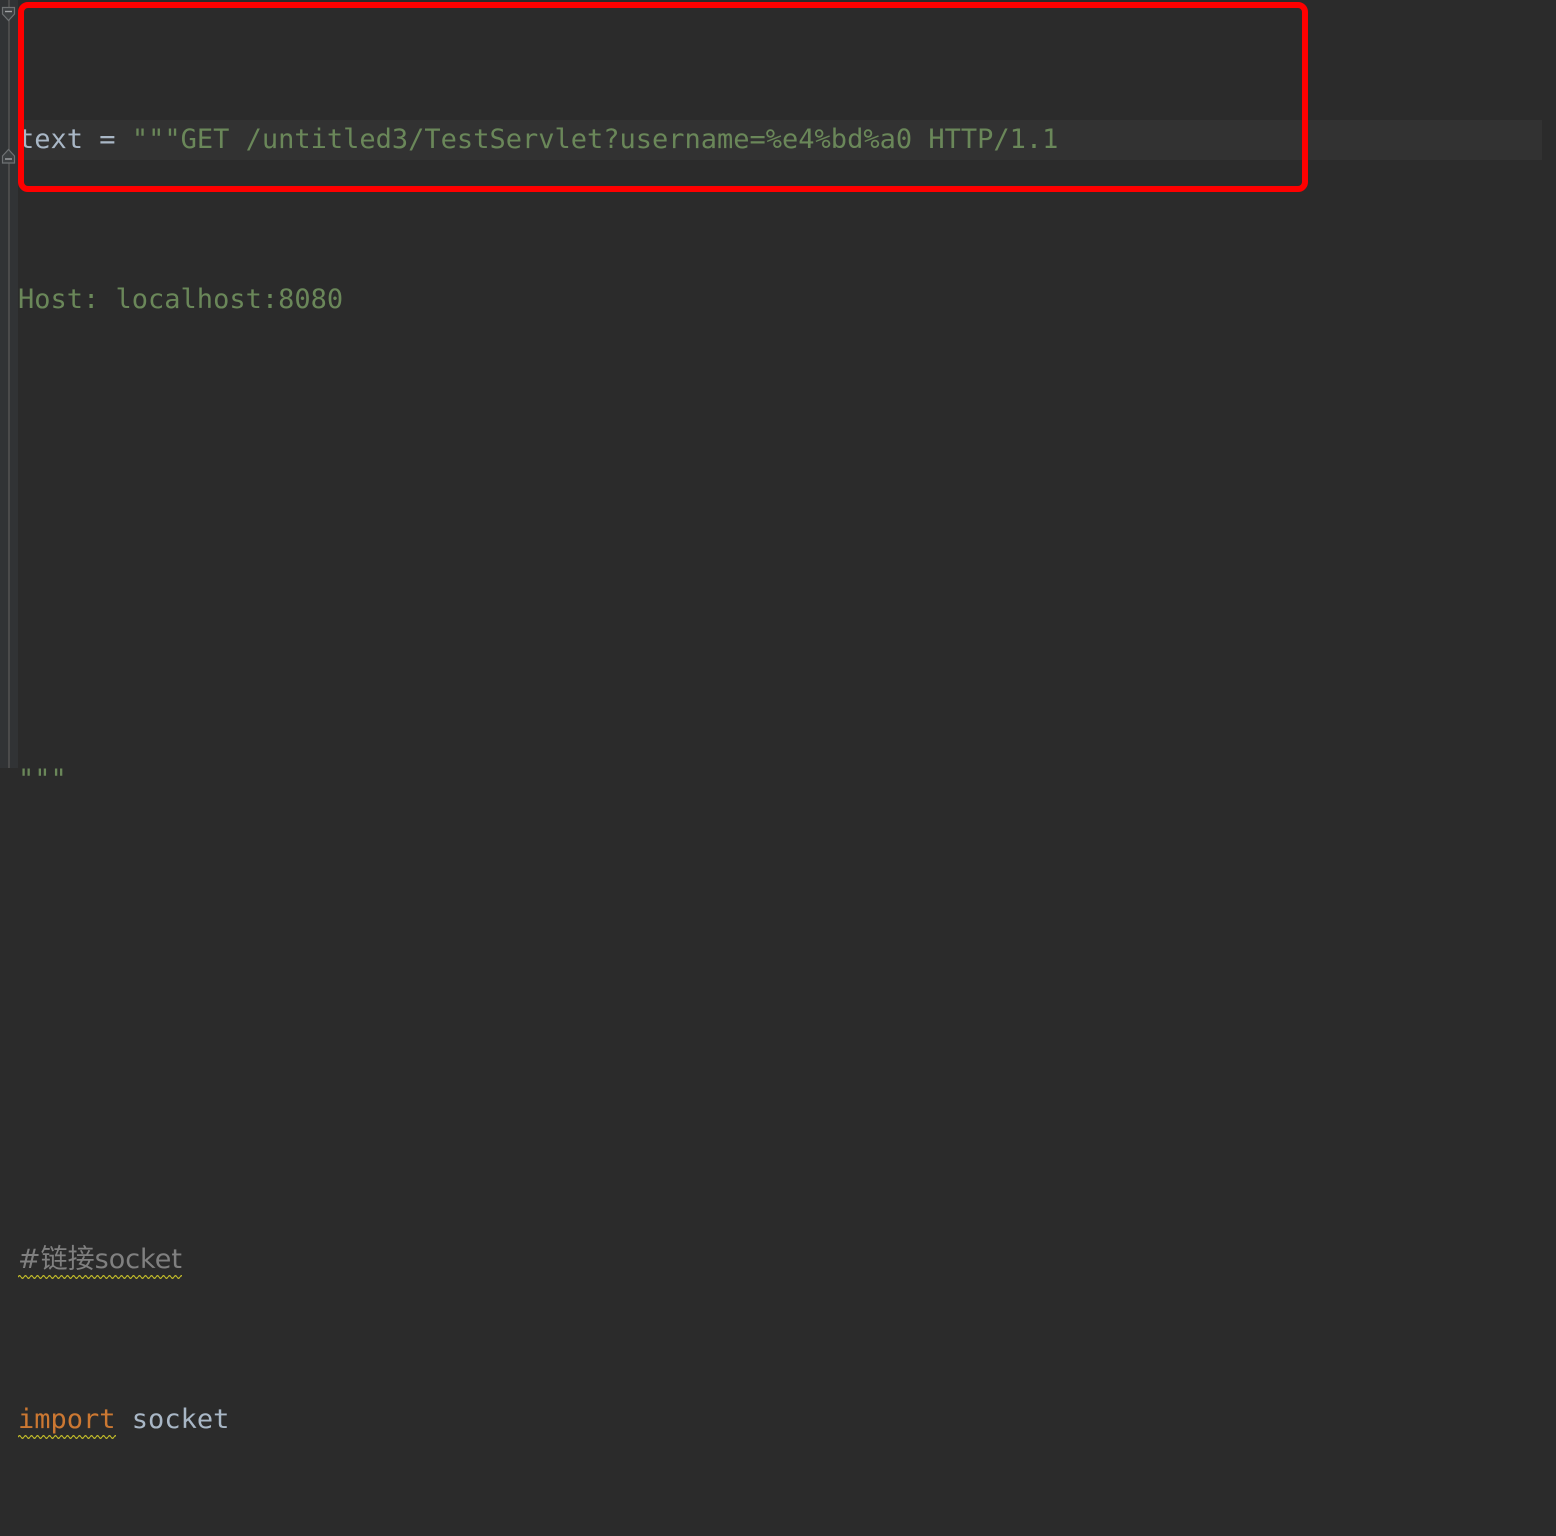 This screenshot has height=1536, width=1556. I want to click on gutter-separator-line, so click(9, 384).